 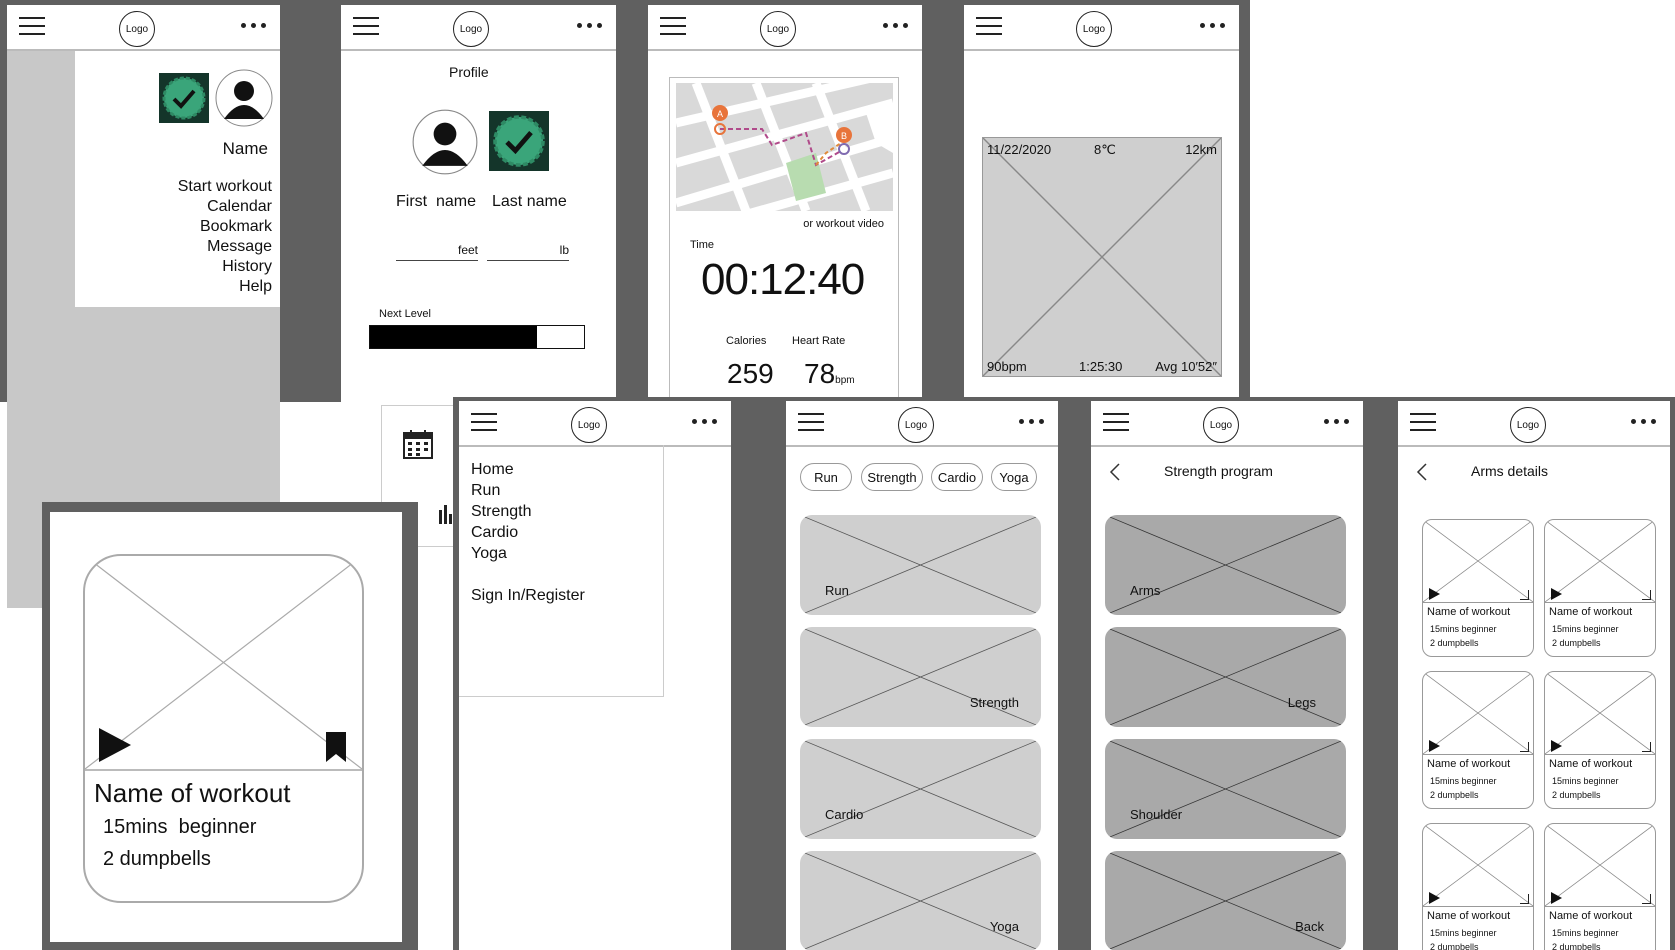 What do you see at coordinates (225, 227) in the screenshot?
I see `menu-item-bookmark: Bookmark` at bounding box center [225, 227].